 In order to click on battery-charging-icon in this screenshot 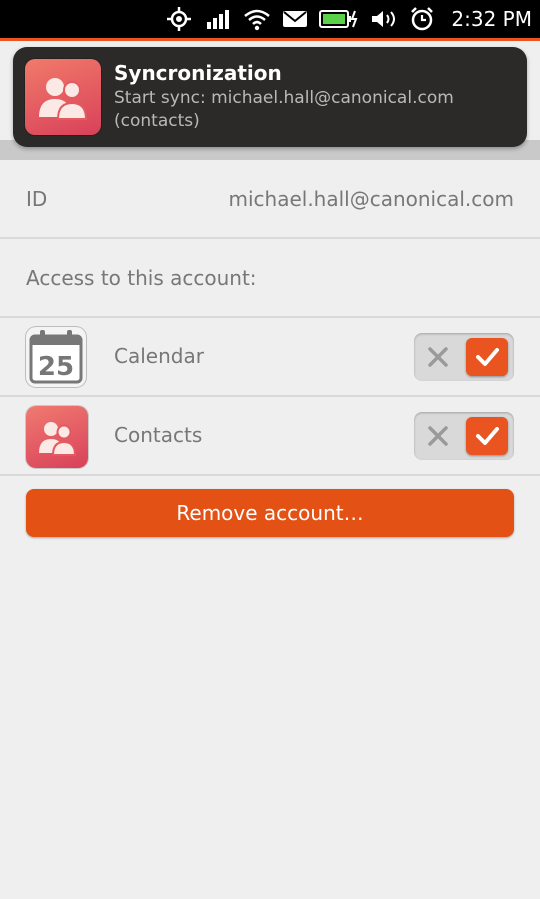, I will do `click(339, 19)`.